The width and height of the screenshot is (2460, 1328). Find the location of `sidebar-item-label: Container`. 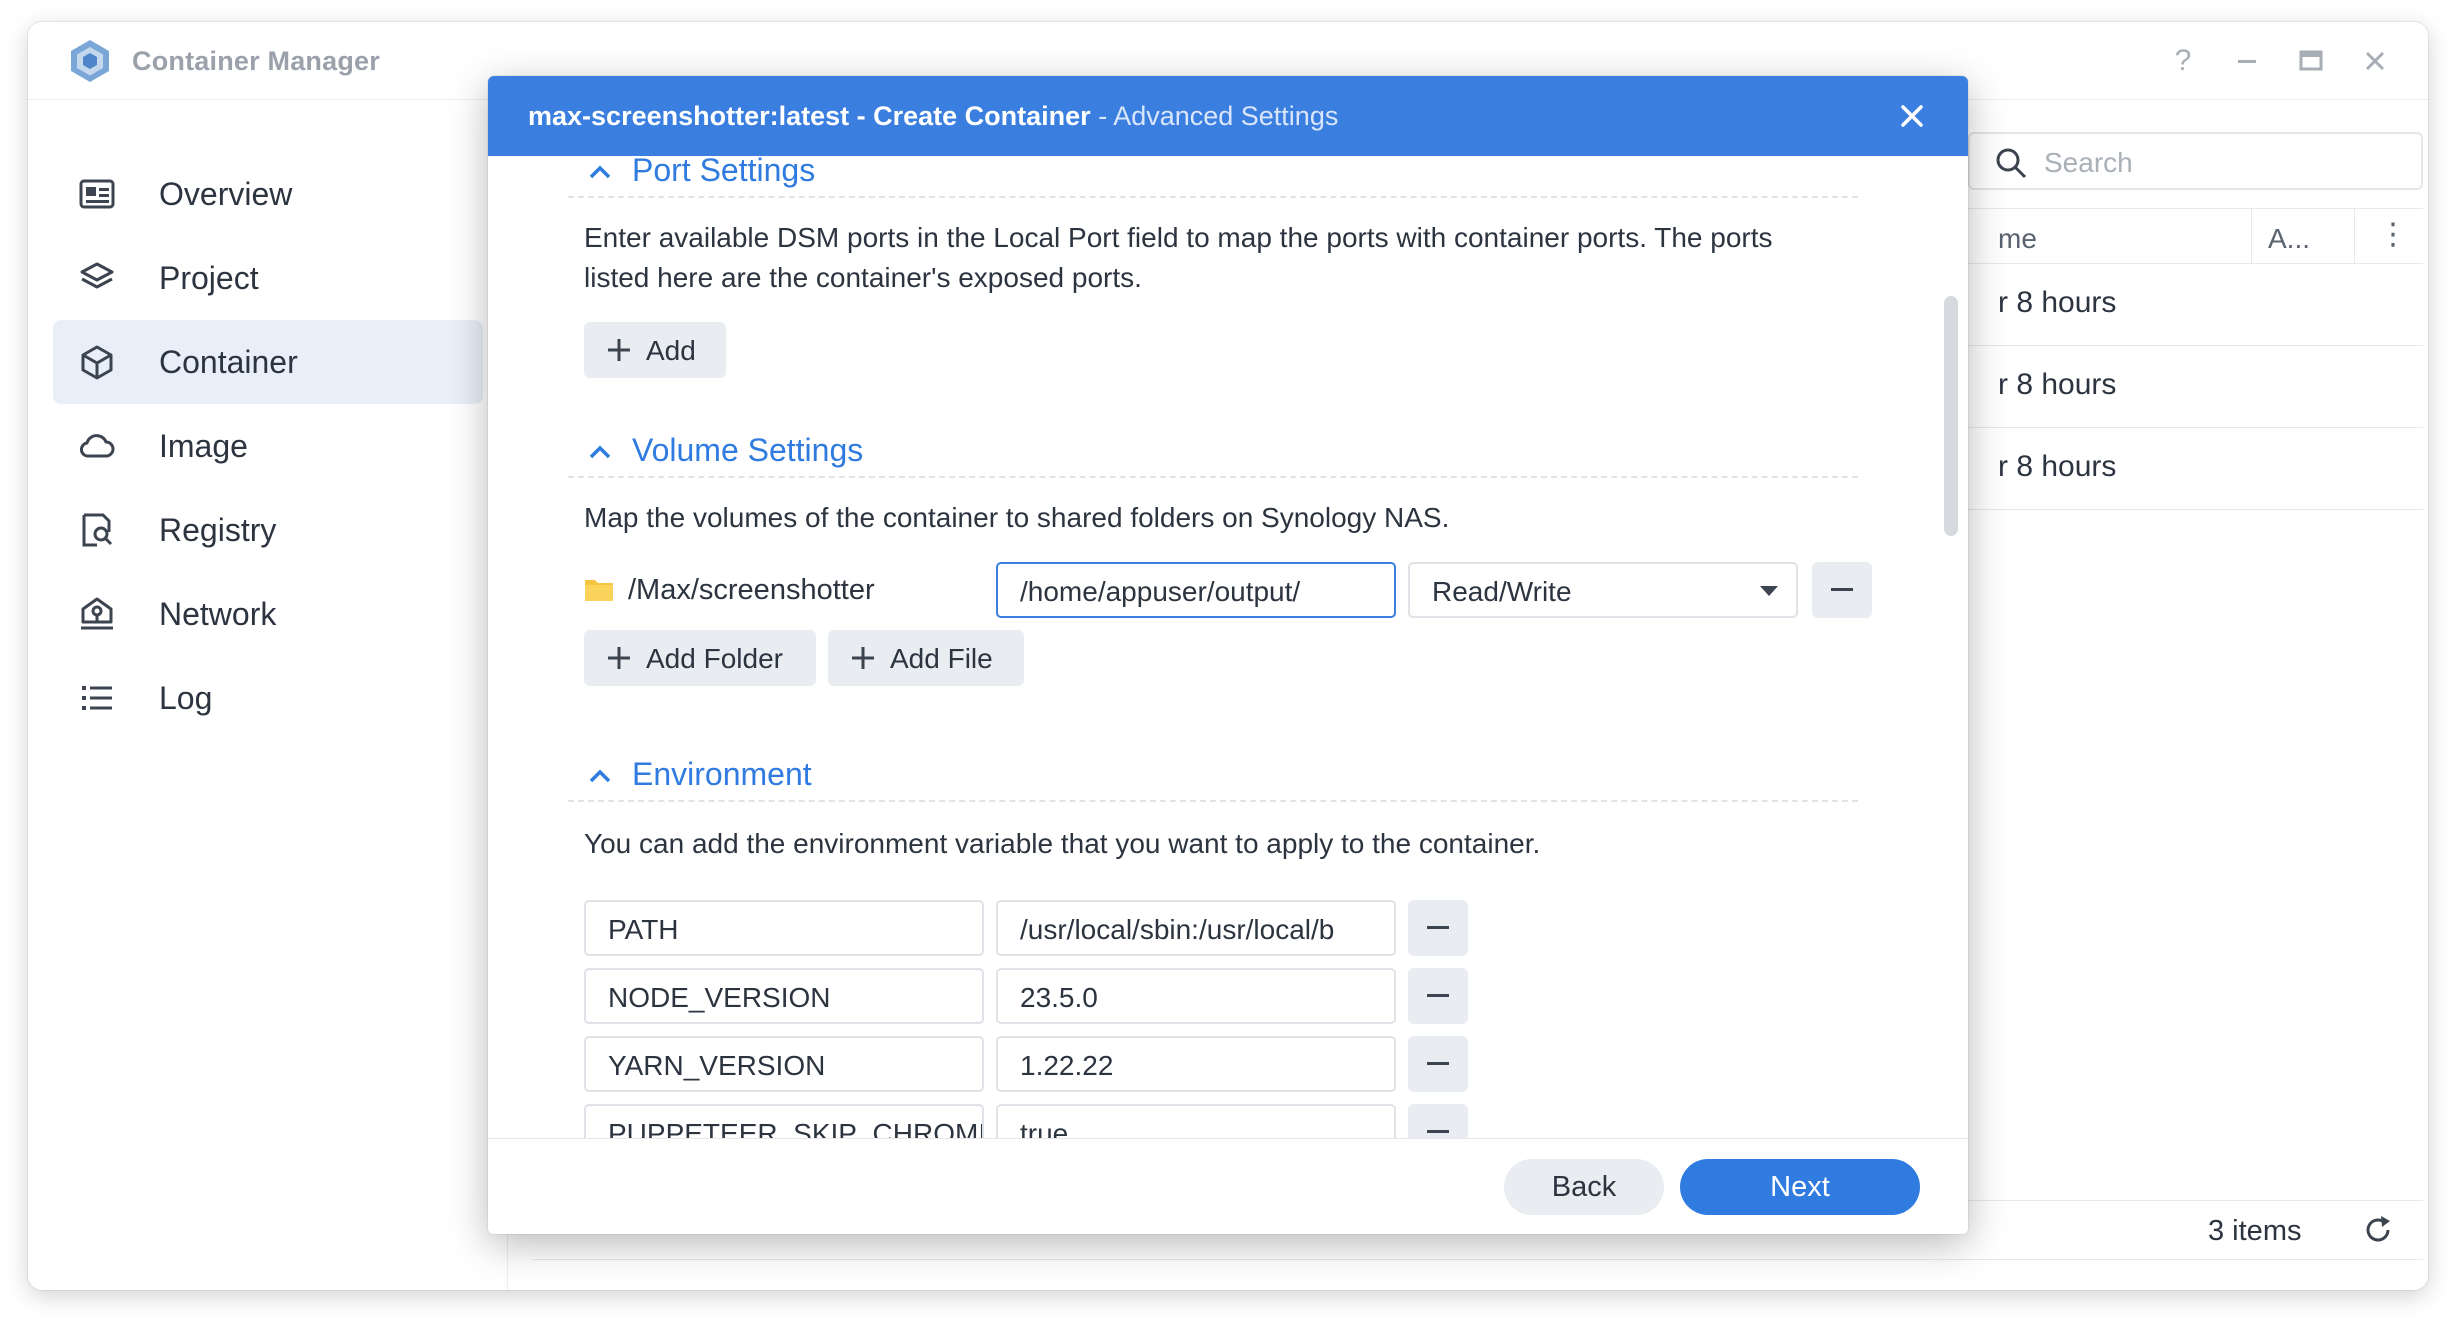

sidebar-item-label: Container is located at coordinates (228, 362).